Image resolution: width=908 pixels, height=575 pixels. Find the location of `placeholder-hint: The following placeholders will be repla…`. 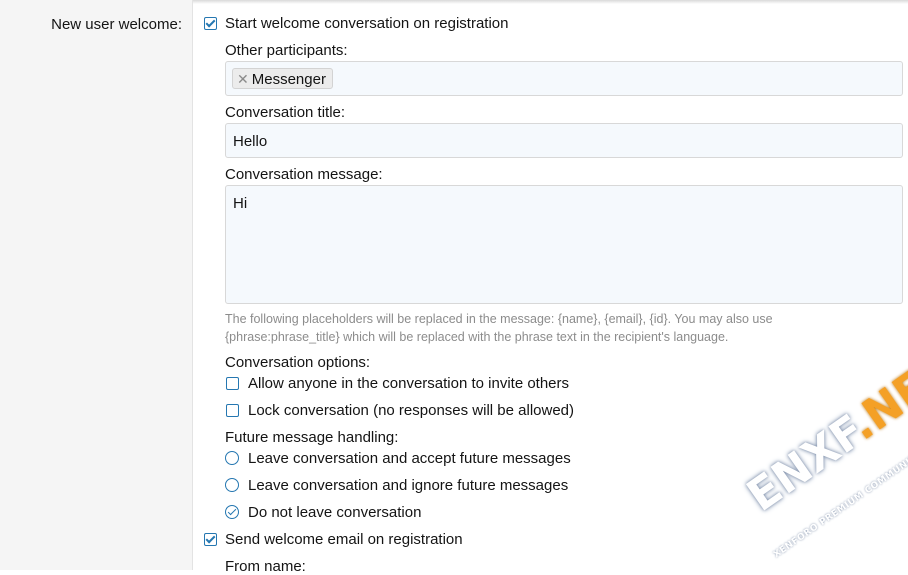

placeholder-hint: The following placeholders will be repla… is located at coordinates (525, 328).